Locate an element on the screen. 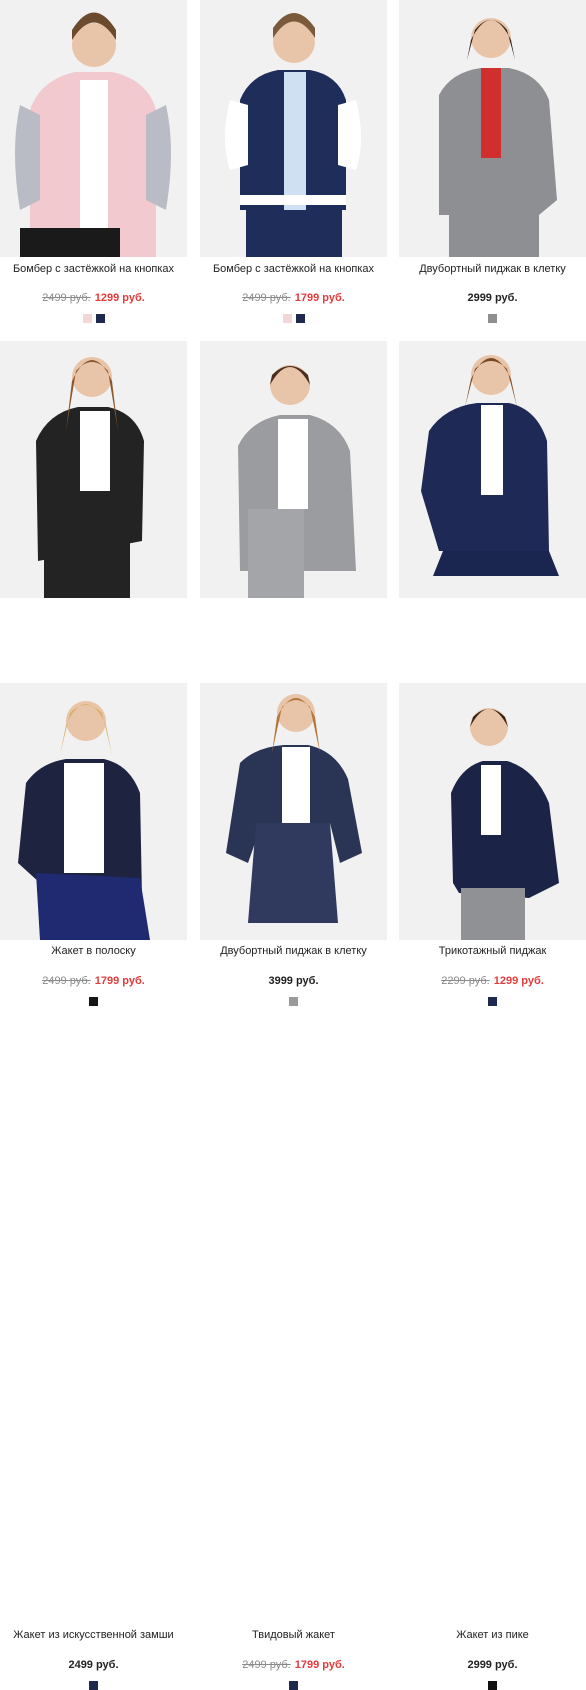  product-prices: 2499 руб. is located at coordinates (93, 1665).